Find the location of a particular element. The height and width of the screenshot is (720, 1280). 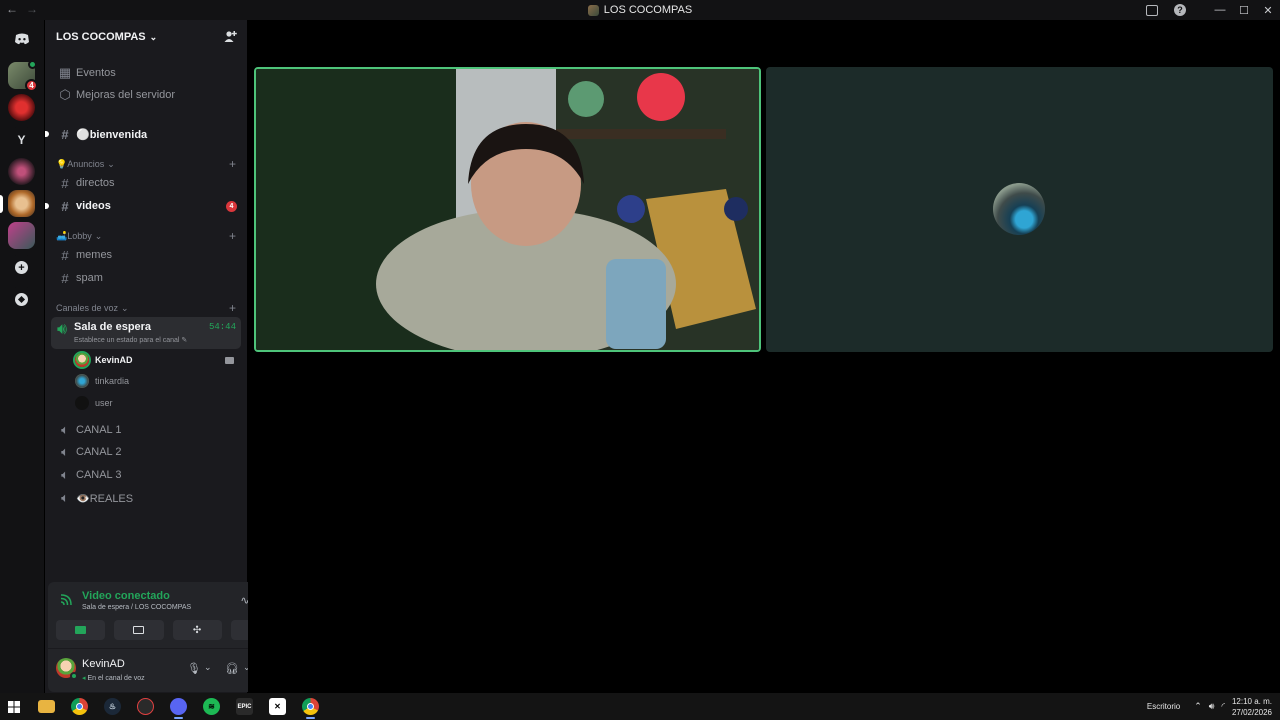

server-header: LOS COCOMPAS ⌄ is located at coordinates (146, 37).